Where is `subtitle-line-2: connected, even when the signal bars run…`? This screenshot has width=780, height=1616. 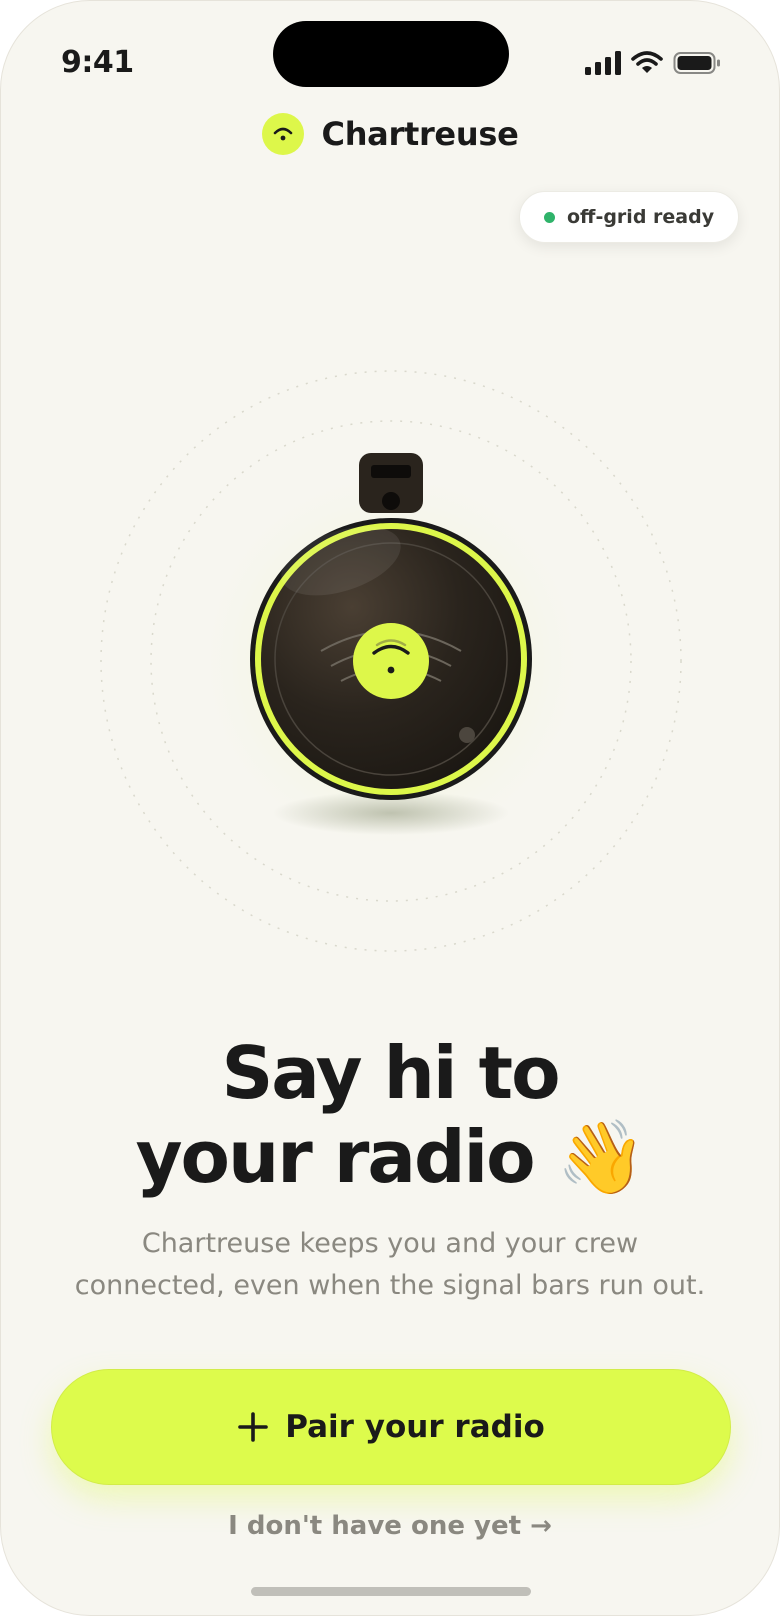
subtitle-line-2: connected, even when the signal bars run… is located at coordinates (390, 1285).